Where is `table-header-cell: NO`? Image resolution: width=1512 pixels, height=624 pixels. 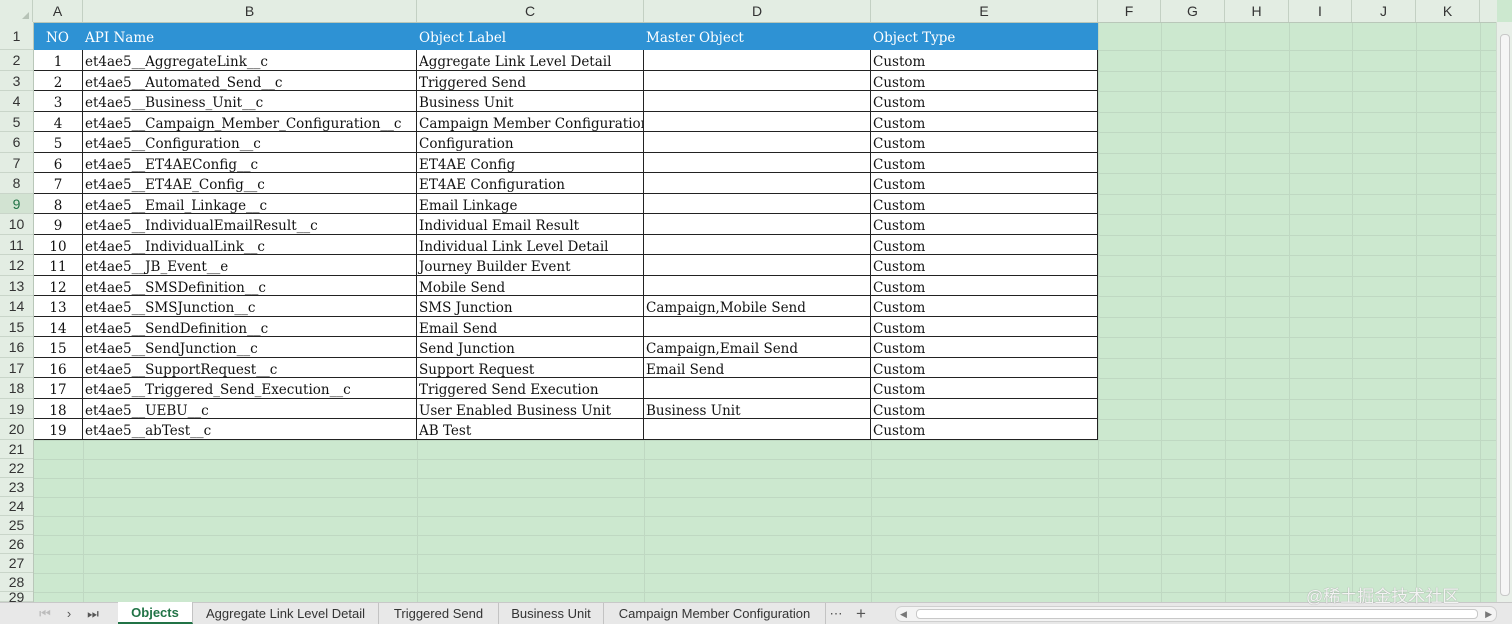
table-header-cell: NO is located at coordinates (58, 36).